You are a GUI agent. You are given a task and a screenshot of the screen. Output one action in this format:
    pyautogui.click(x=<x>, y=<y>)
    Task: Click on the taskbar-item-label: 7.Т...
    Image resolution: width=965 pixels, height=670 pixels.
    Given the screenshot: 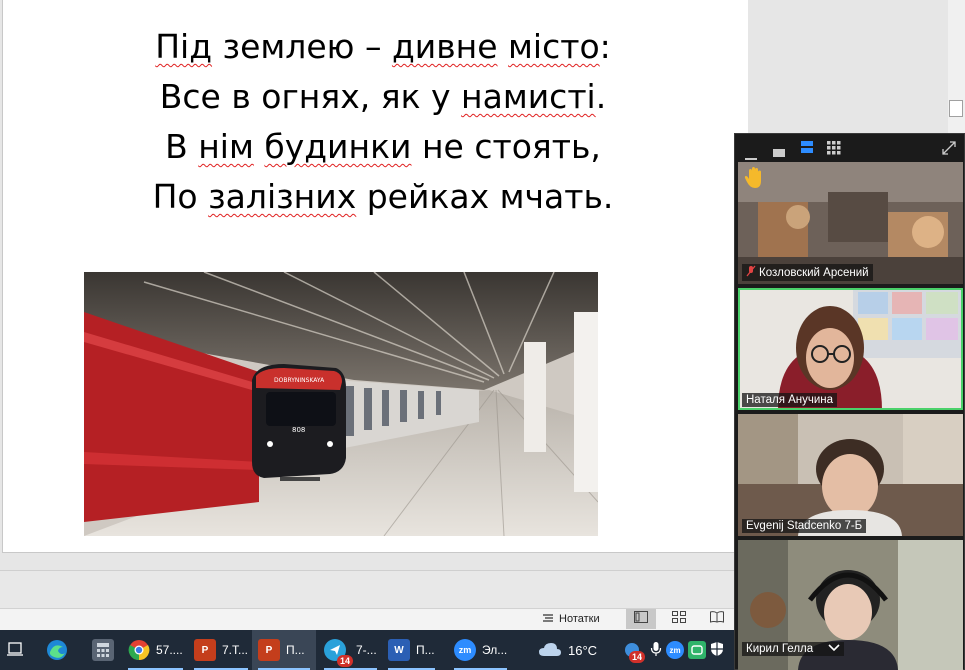 What is the action you would take?
    pyautogui.click(x=235, y=650)
    